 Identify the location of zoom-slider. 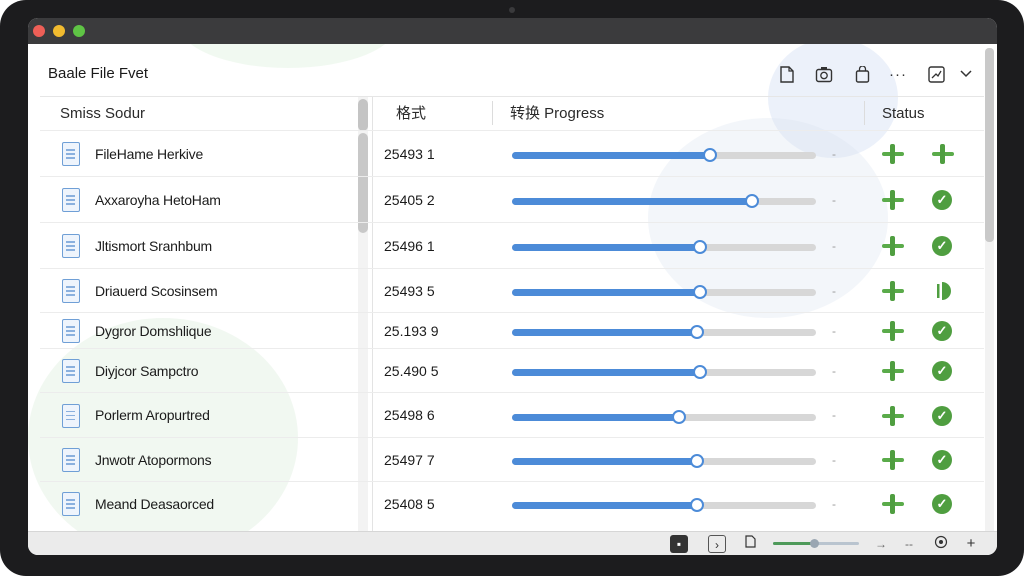
(816, 543).